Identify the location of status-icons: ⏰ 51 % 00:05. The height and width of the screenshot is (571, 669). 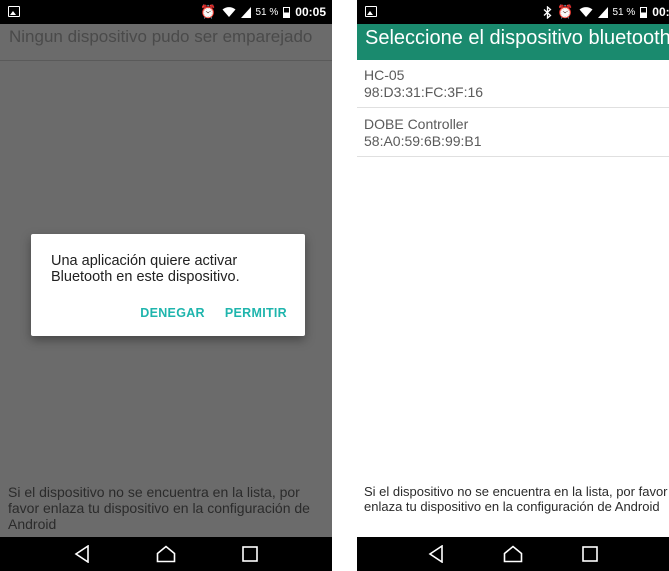
(263, 12).